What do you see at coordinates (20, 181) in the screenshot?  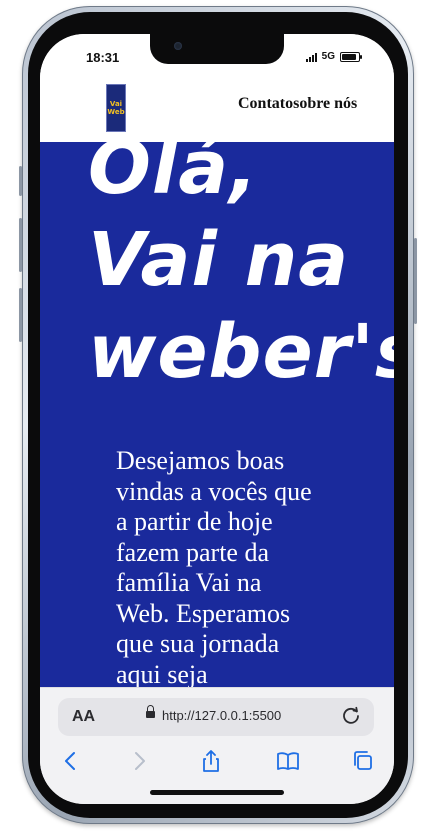 I see `mute-switch` at bounding box center [20, 181].